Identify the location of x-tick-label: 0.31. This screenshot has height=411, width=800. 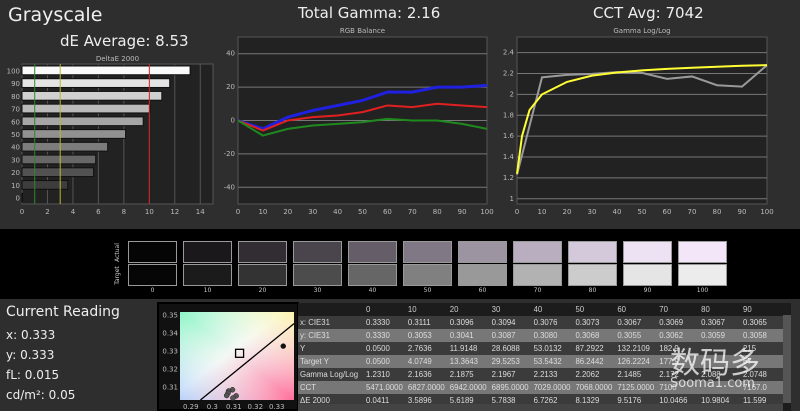
(234, 407).